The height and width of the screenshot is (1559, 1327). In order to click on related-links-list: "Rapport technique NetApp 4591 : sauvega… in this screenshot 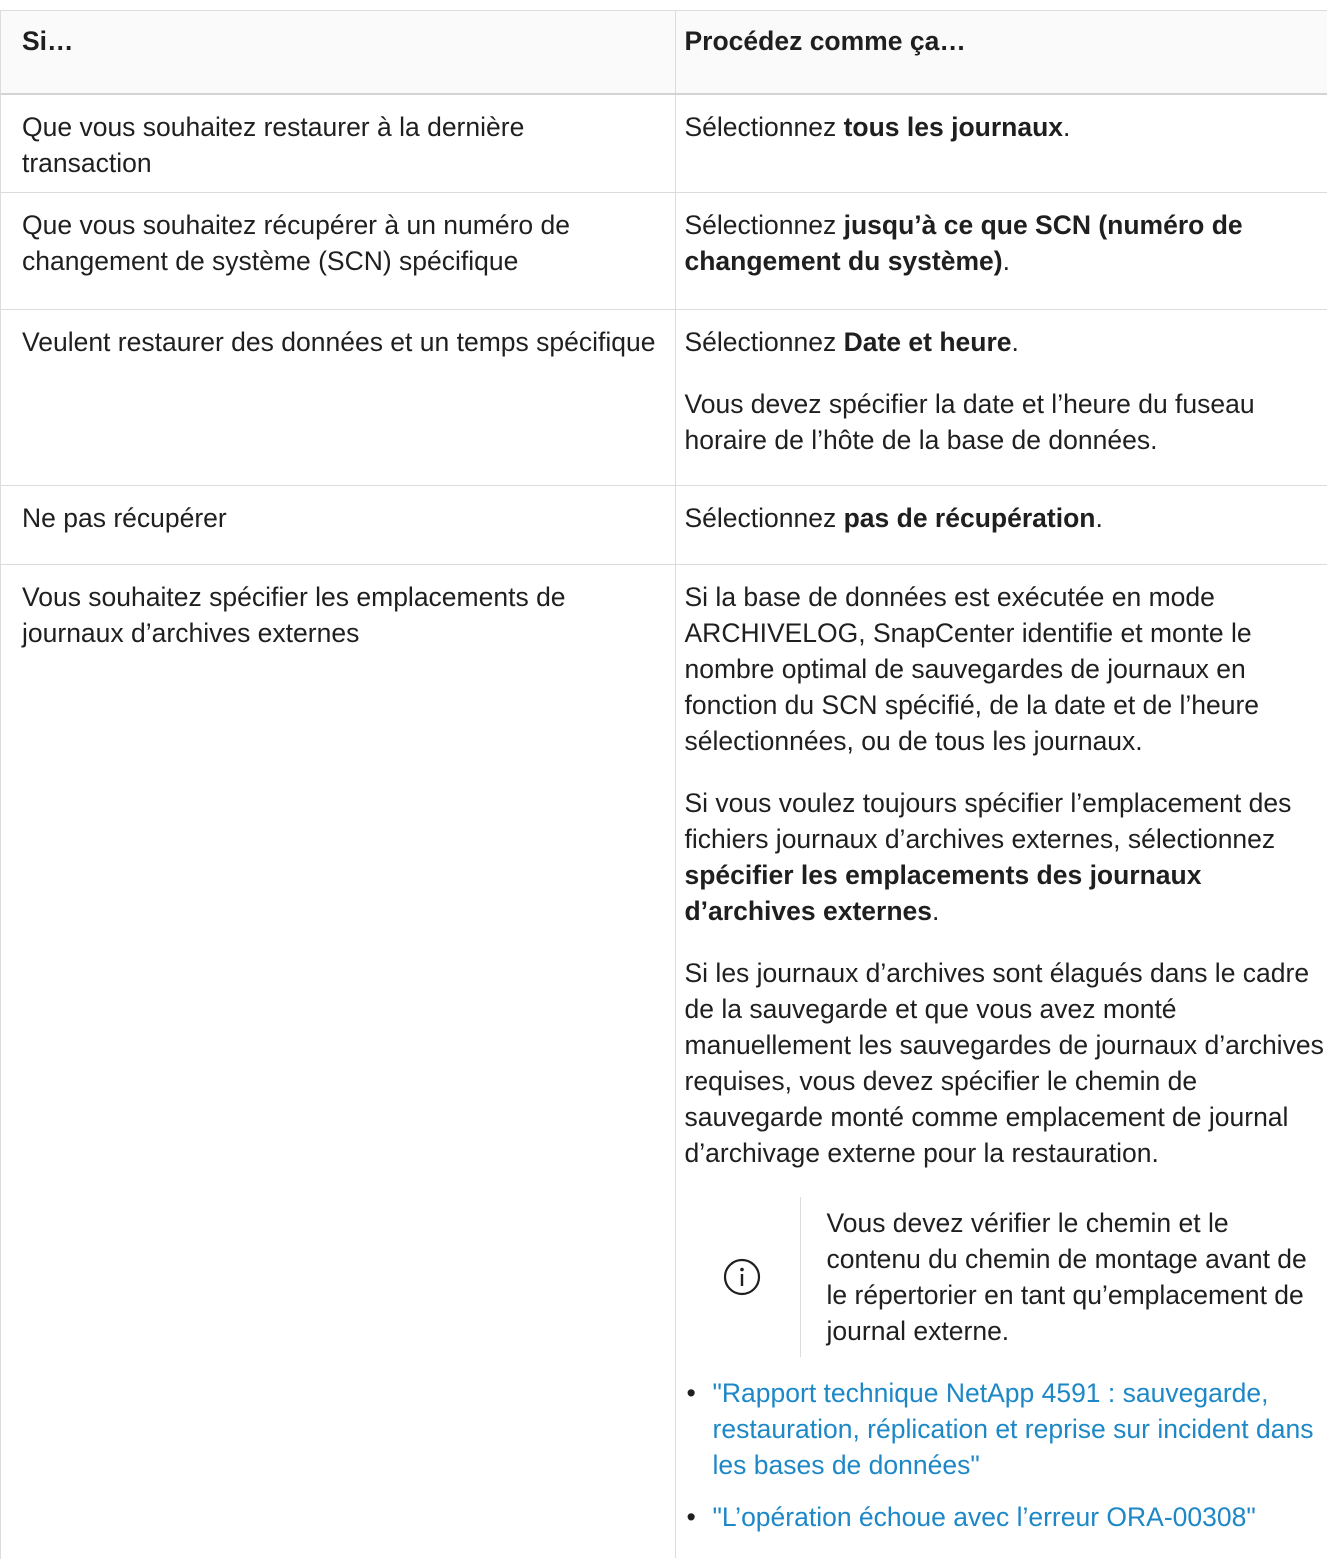, I will do `click(1006, 1455)`.